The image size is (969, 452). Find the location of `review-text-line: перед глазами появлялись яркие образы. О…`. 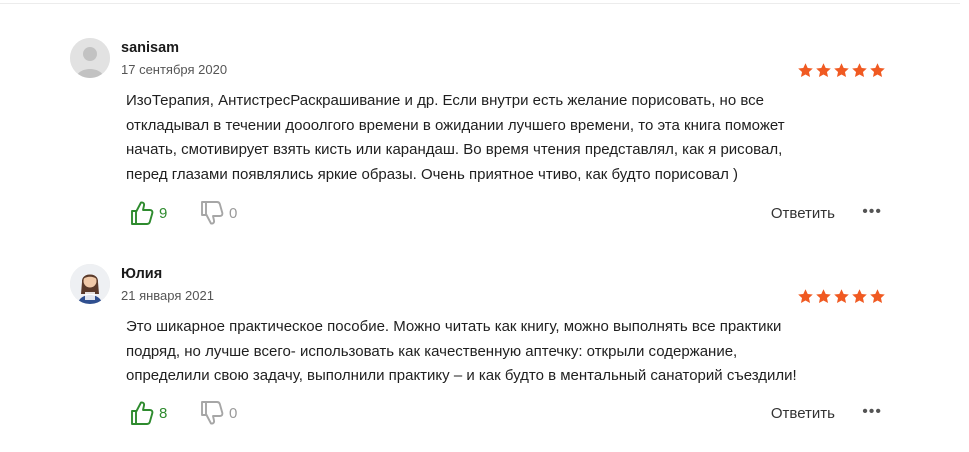

review-text-line: перед глазами появлялись яркие образы. О… is located at coordinates (432, 174).